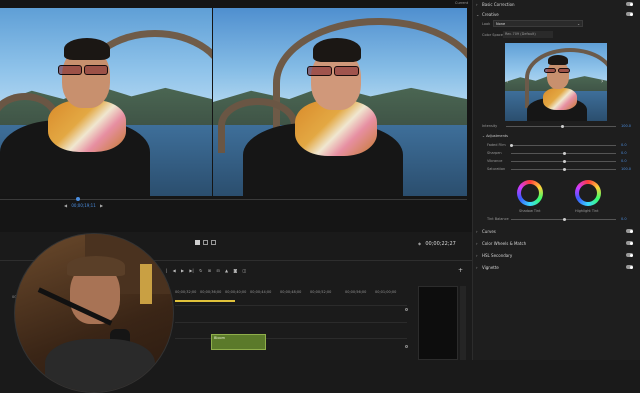 The height and width of the screenshot is (393, 640). I want to click on section-curves: › Curves, so click(556, 231).